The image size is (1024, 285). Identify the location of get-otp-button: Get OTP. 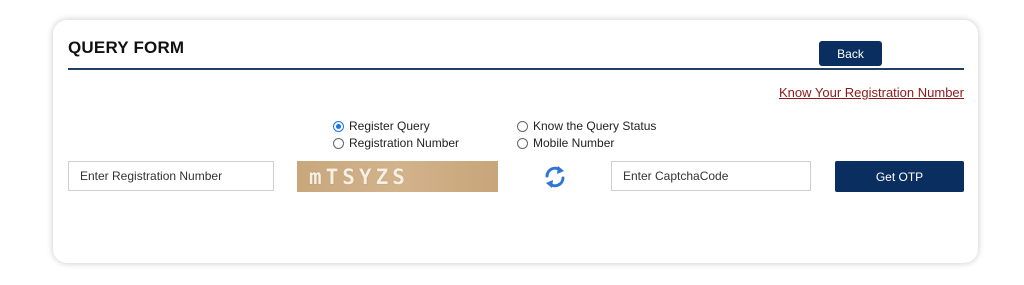
(899, 176).